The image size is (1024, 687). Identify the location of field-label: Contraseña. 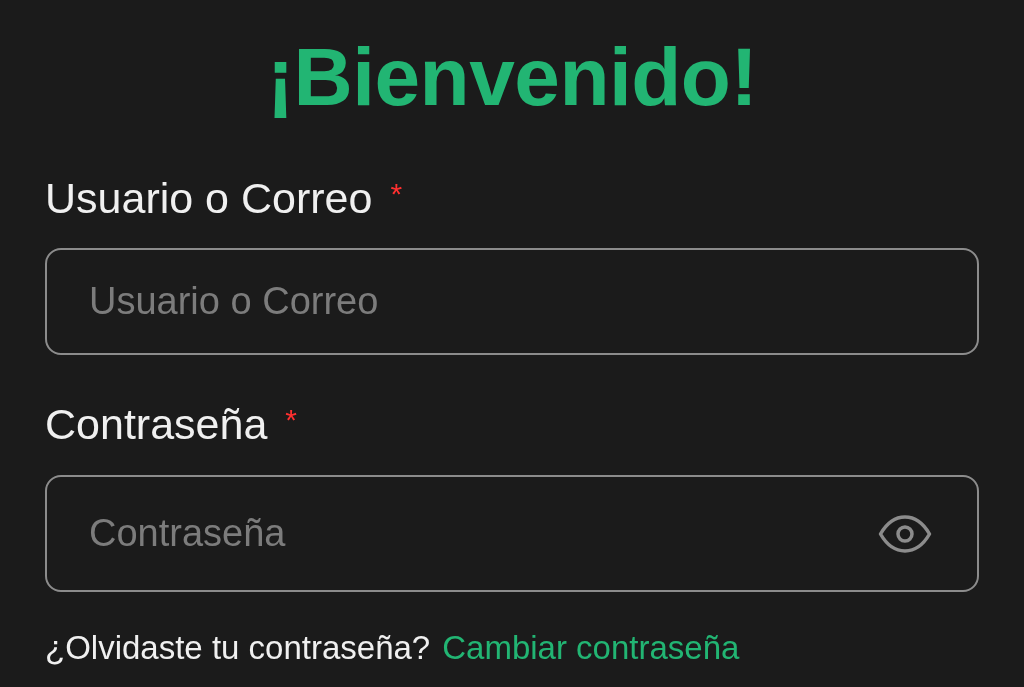
(156, 425).